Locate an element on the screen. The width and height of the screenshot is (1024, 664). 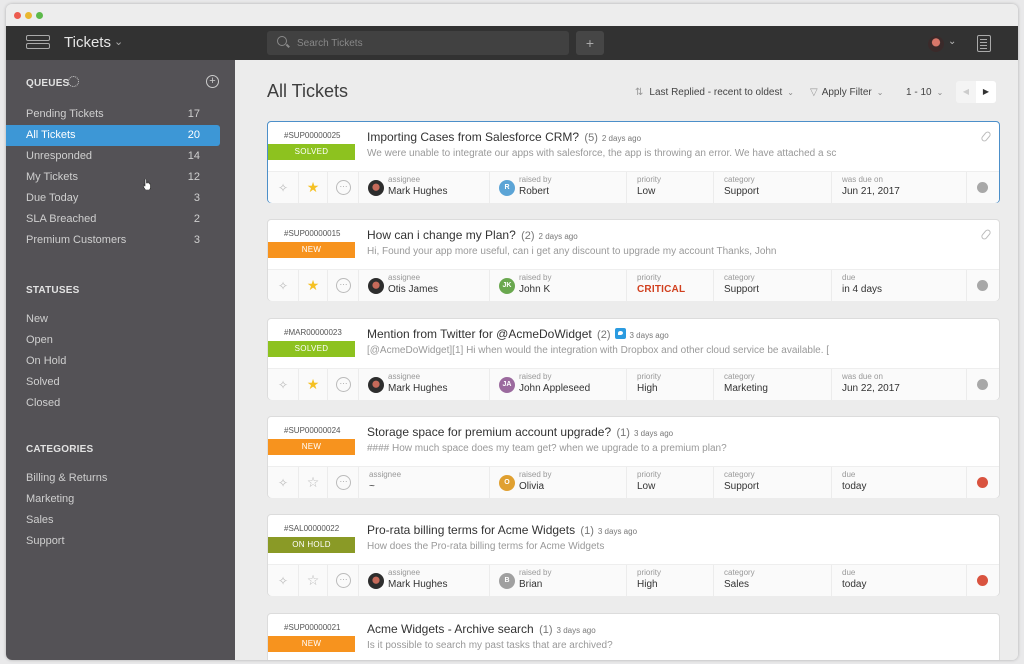
user-avatar is located at coordinates (936, 44).